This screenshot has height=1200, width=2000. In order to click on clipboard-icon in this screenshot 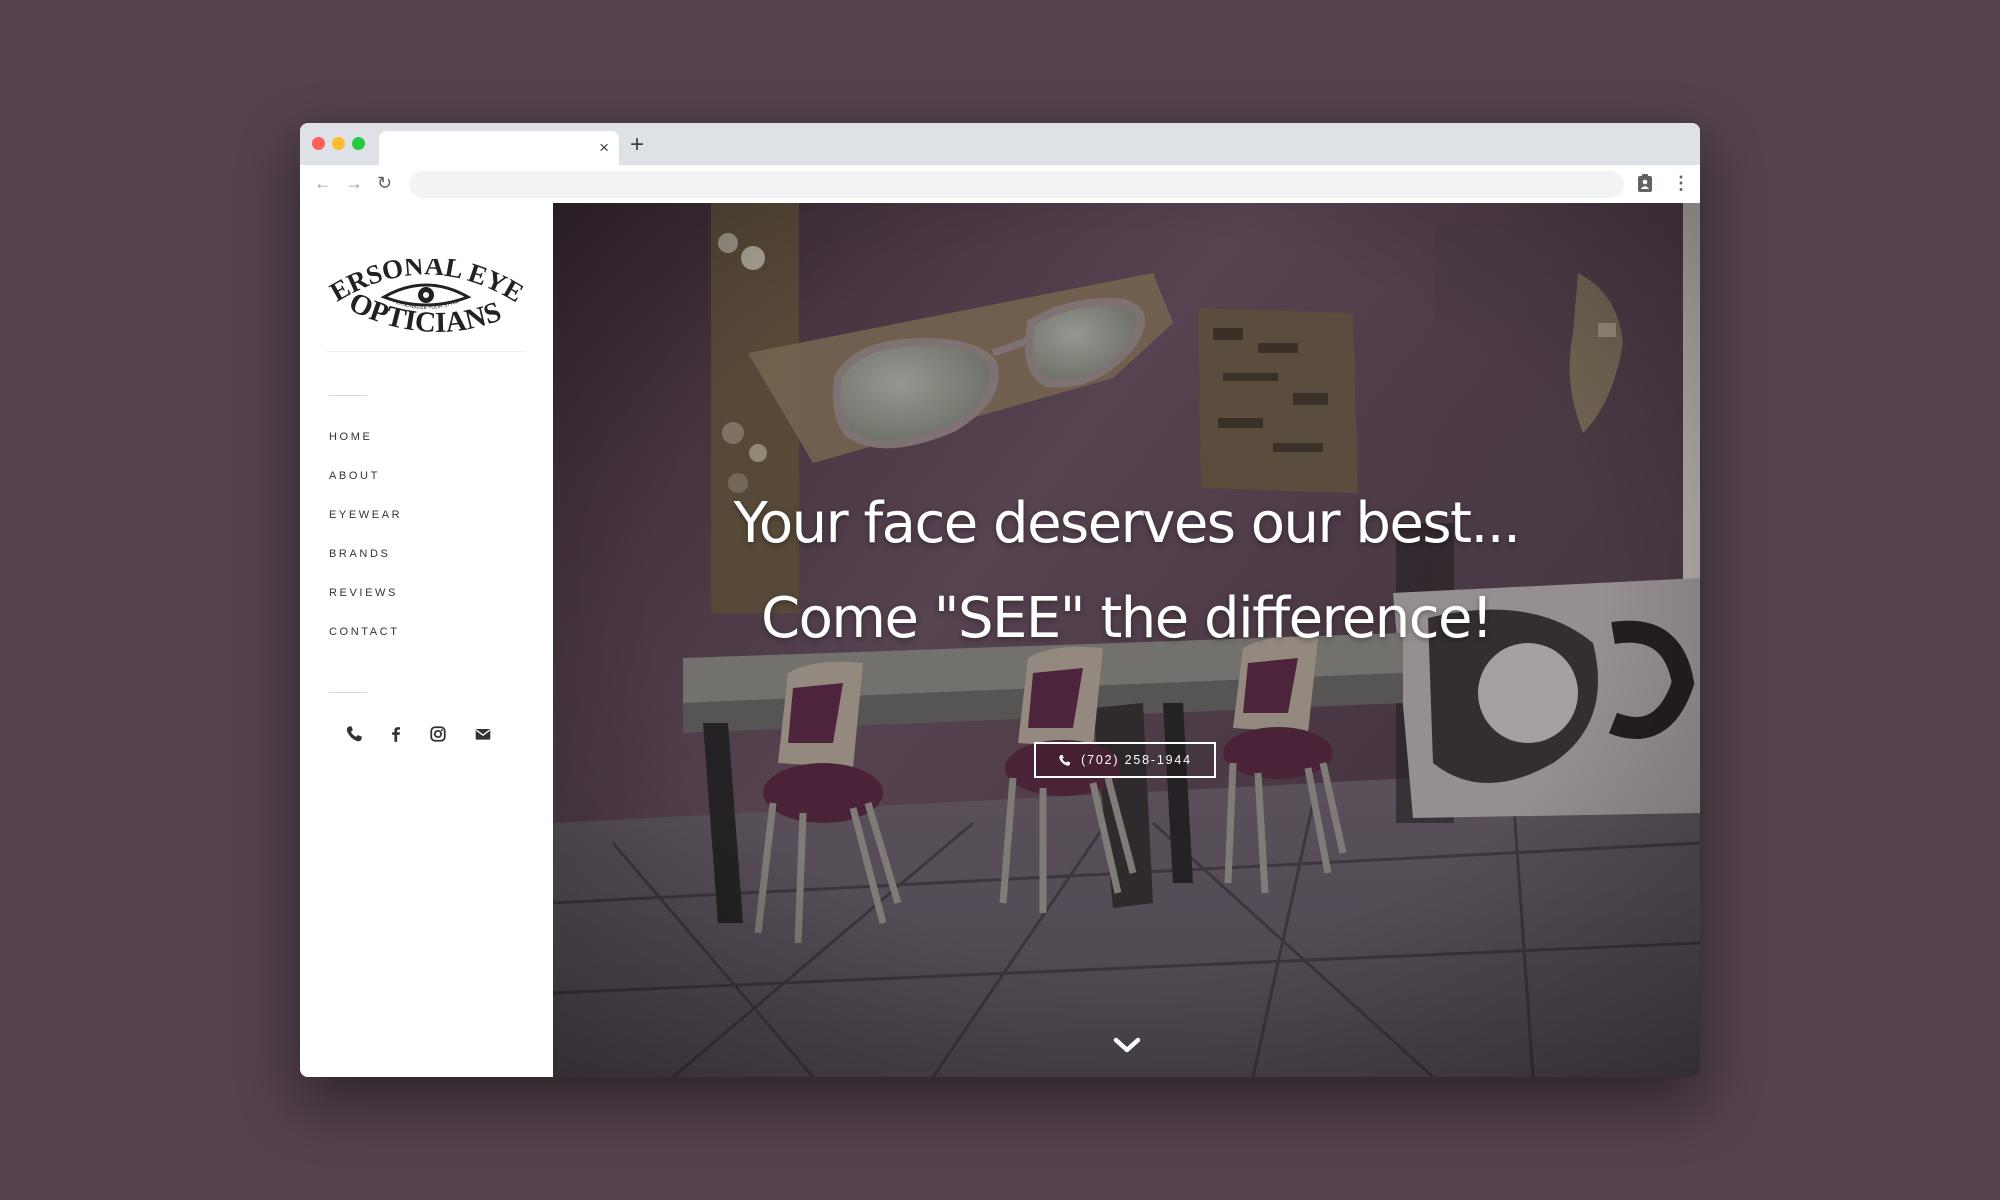, I will do `click(1645, 183)`.